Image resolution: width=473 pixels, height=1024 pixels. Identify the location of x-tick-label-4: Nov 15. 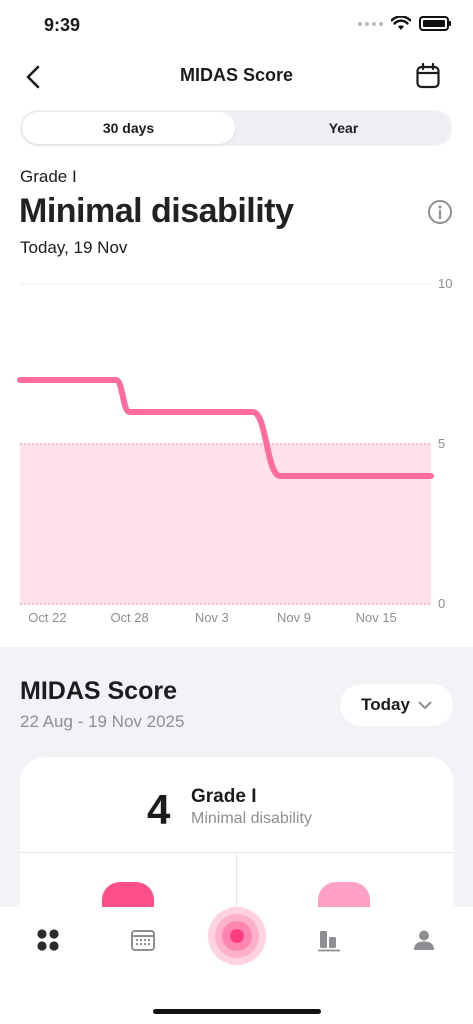
(376, 617).